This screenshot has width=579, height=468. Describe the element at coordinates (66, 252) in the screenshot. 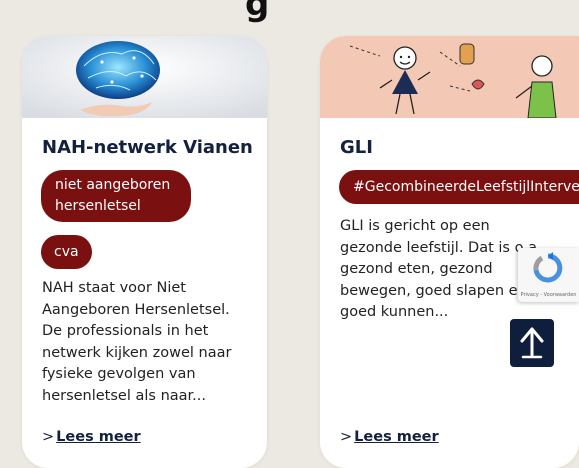

I see `tag-cva: cva` at that location.